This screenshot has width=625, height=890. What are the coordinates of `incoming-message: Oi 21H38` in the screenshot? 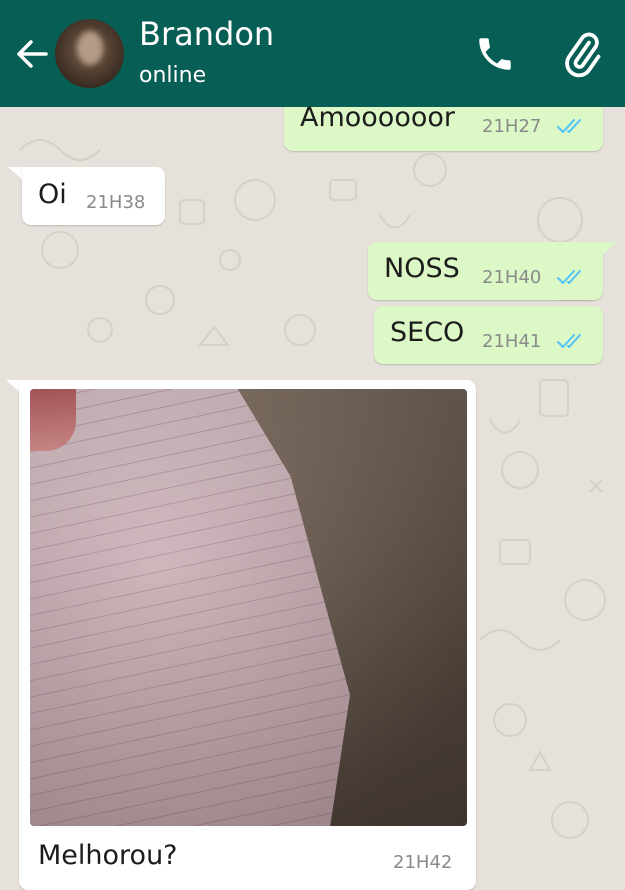 It's located at (93, 196).